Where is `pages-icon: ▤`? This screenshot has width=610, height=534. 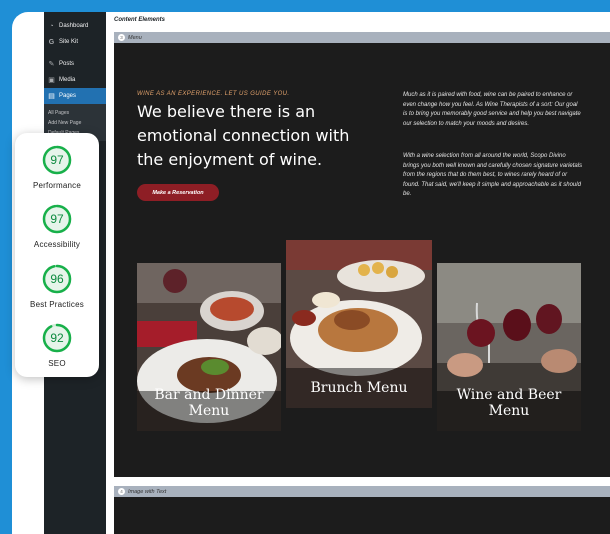 pages-icon: ▤ is located at coordinates (51, 96).